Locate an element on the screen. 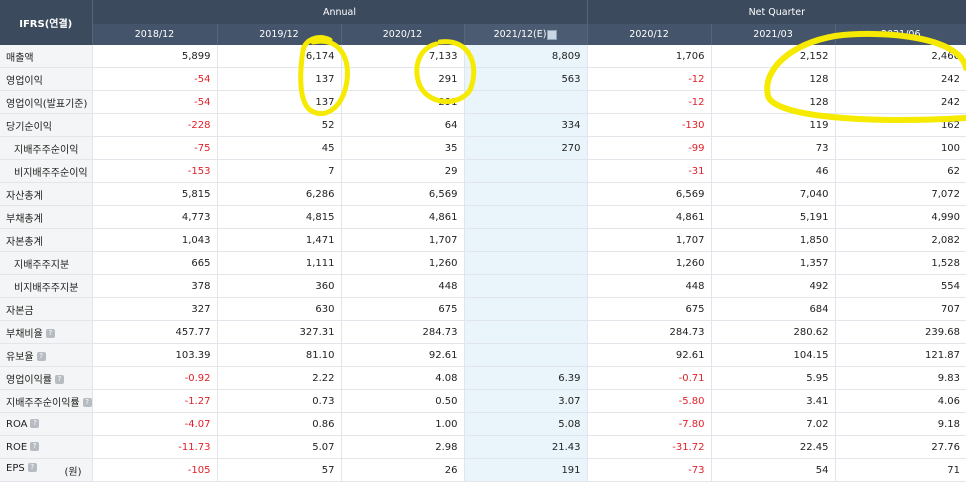 The image size is (966, 482). table-cell: -130 is located at coordinates (649, 125).